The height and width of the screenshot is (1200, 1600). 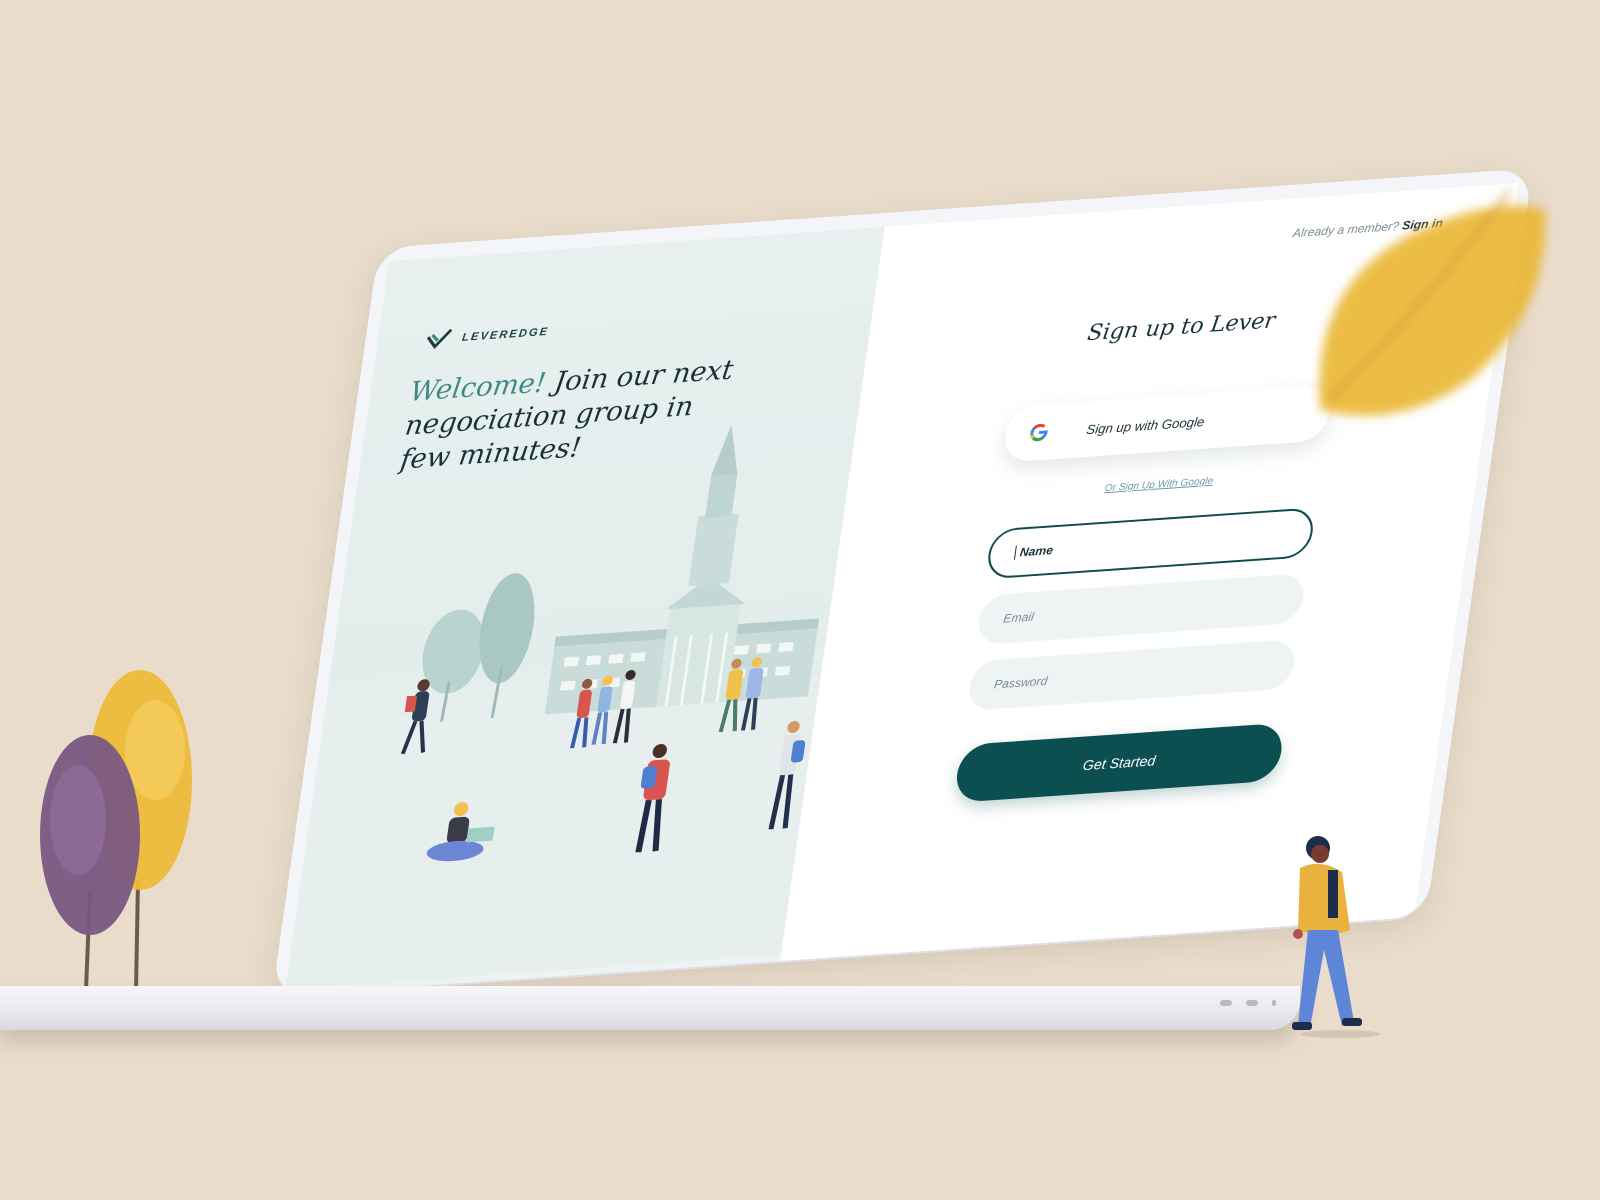 What do you see at coordinates (116, 832) in the screenshot?
I see `autumn-trees-illustration` at bounding box center [116, 832].